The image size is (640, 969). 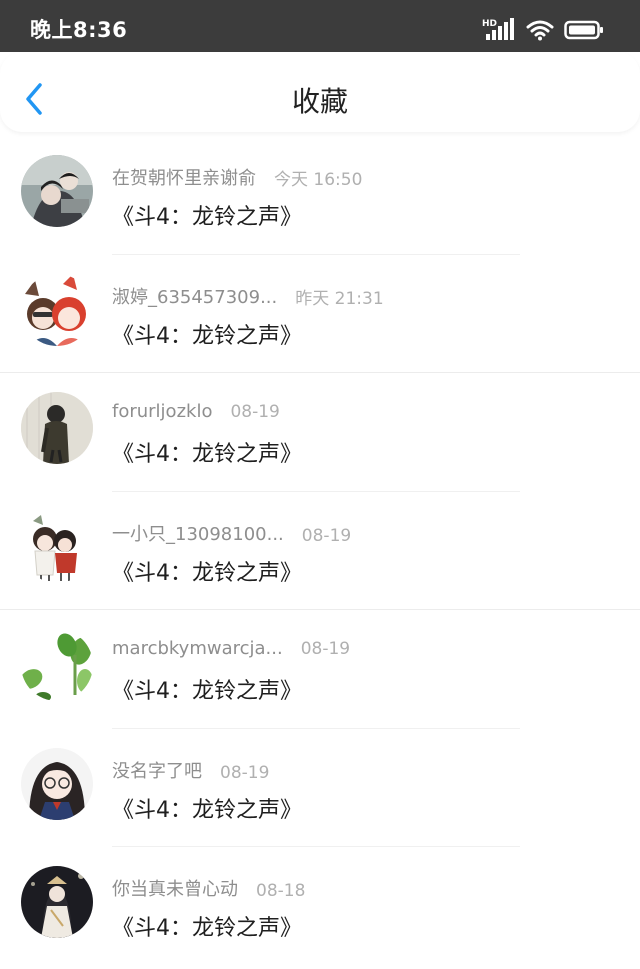 I want to click on item-meta: marcbkymwarcja... 08-19, so click(x=231, y=648).